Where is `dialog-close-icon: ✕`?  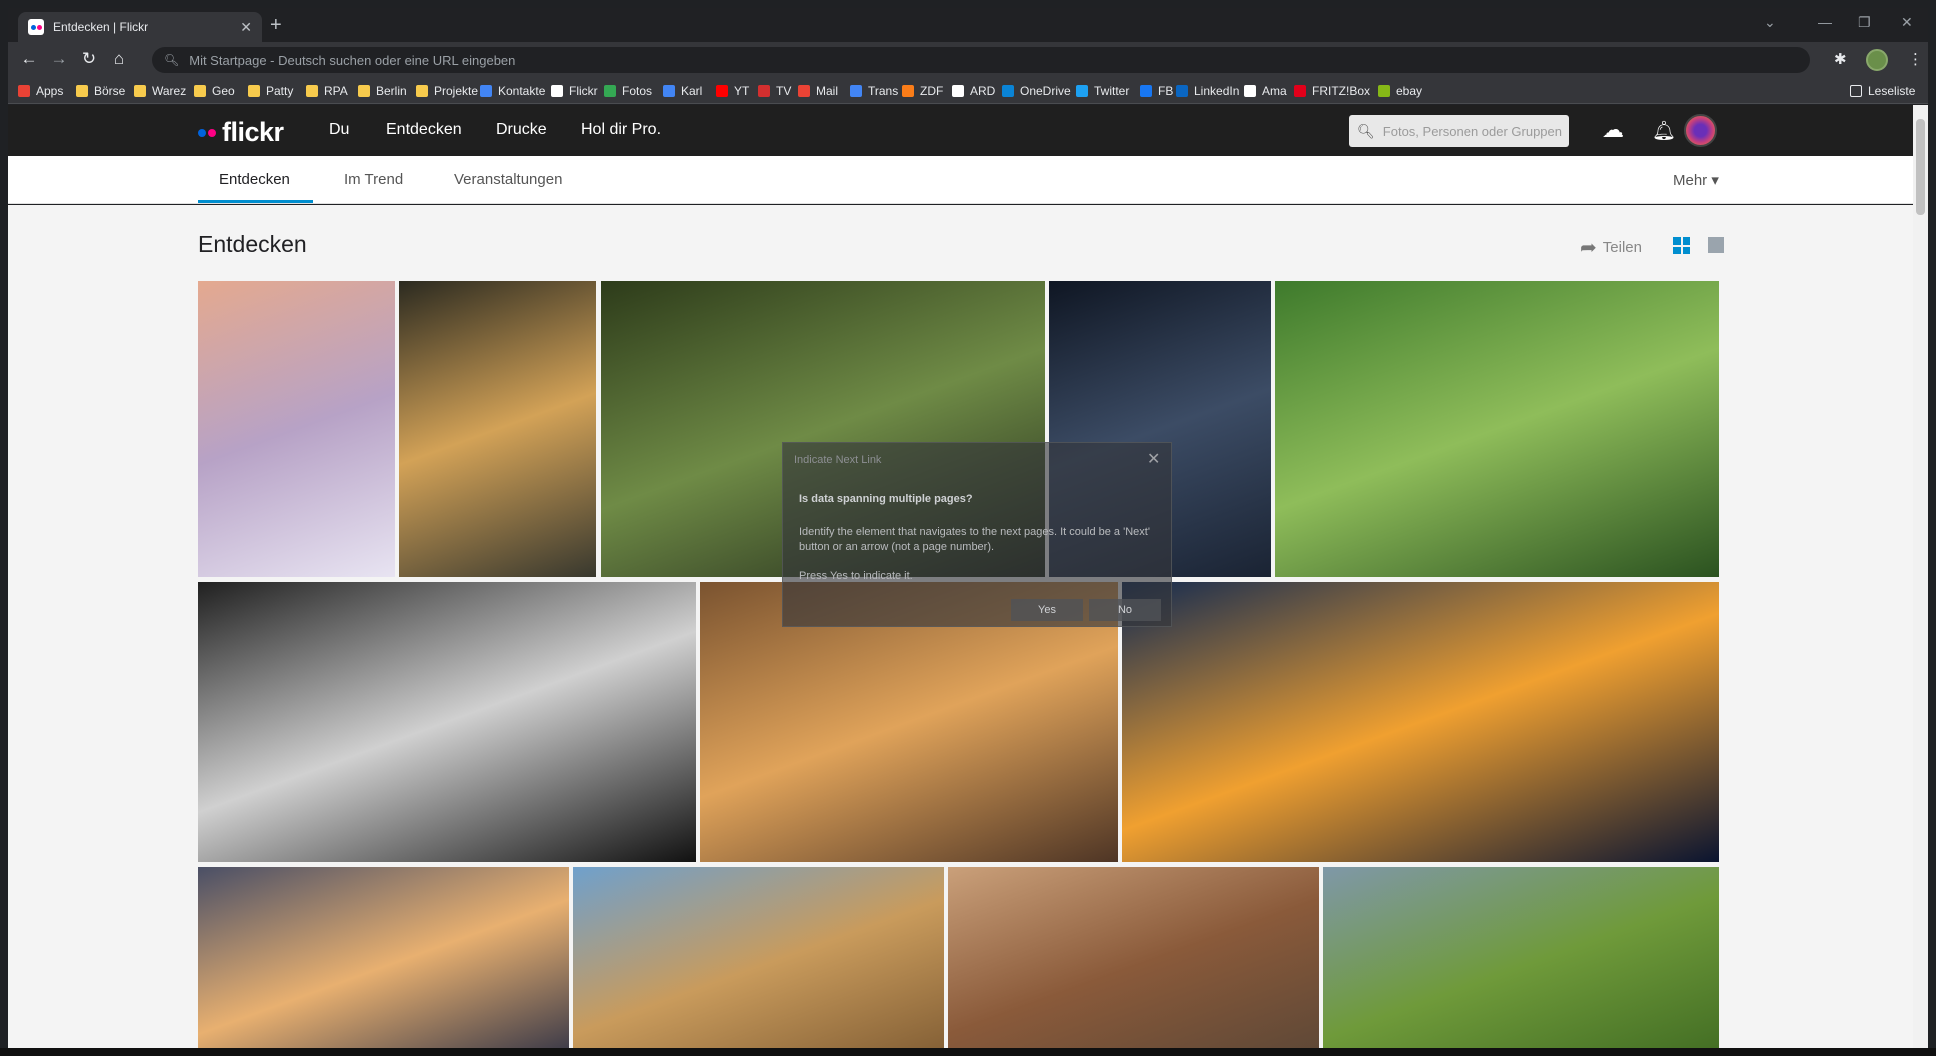 dialog-close-icon: ✕ is located at coordinates (1153, 459).